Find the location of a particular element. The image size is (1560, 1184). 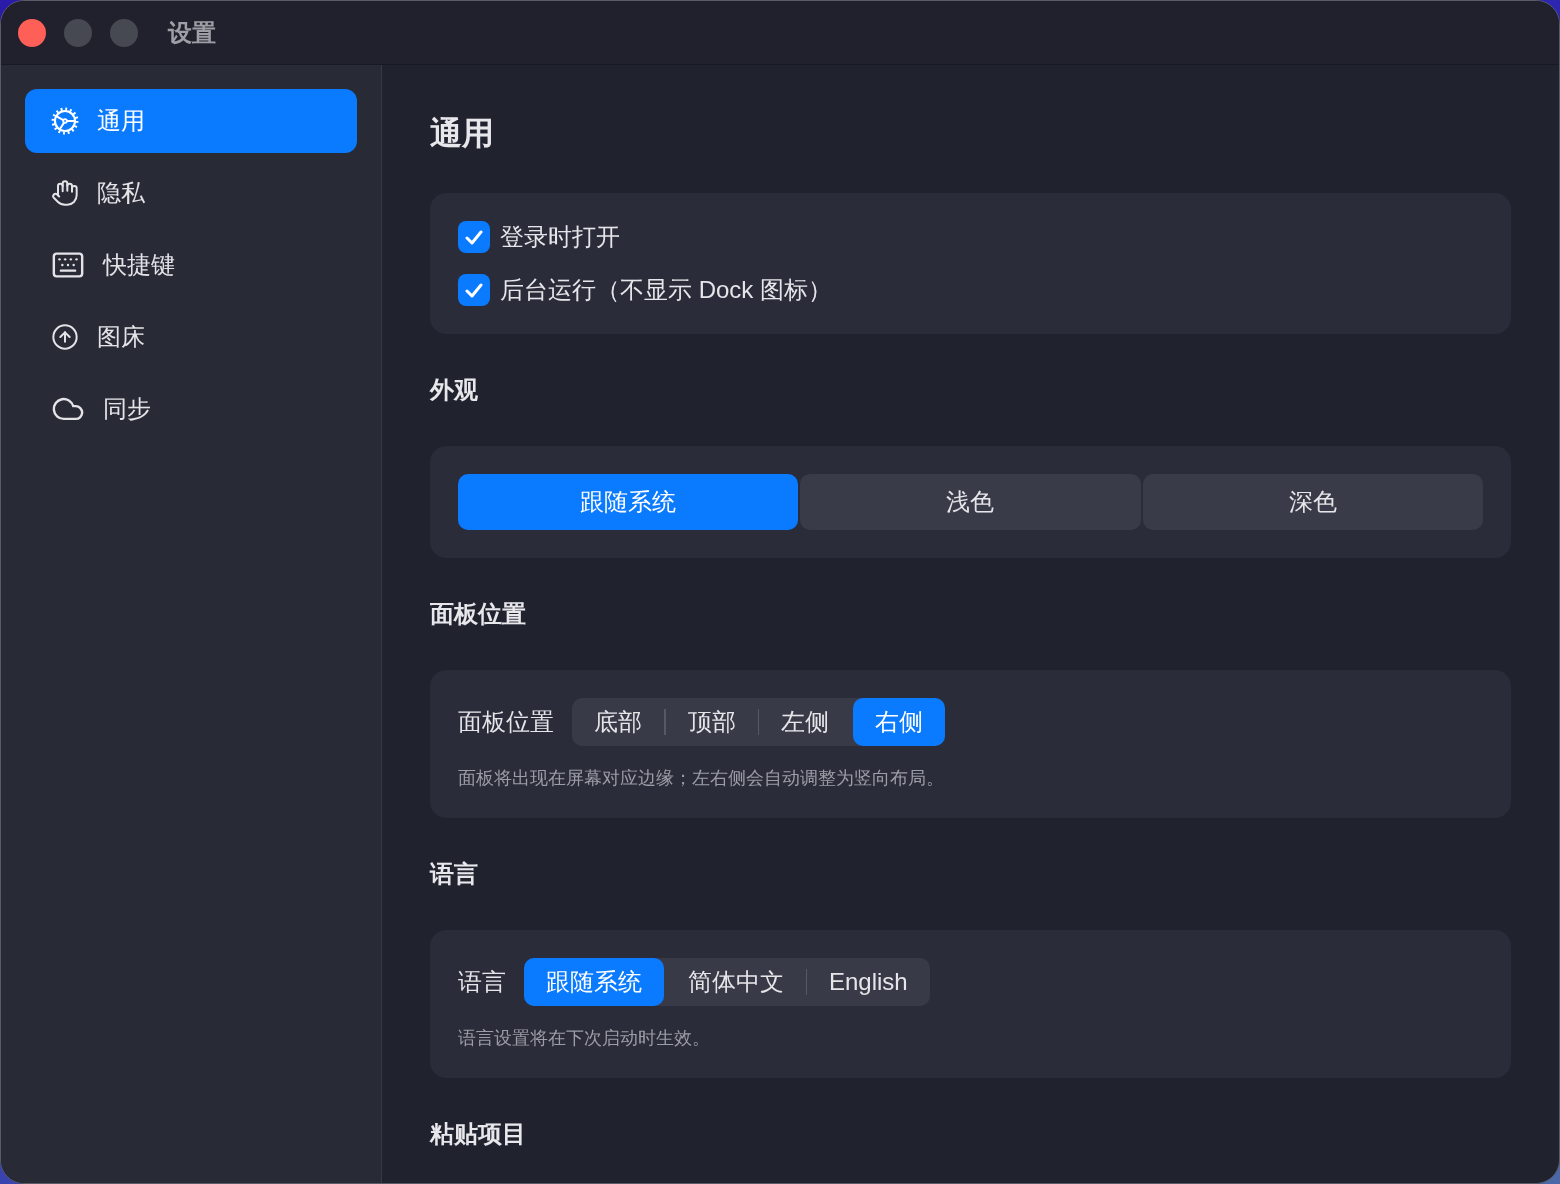

row-label: 面板位置 is located at coordinates (506, 722).